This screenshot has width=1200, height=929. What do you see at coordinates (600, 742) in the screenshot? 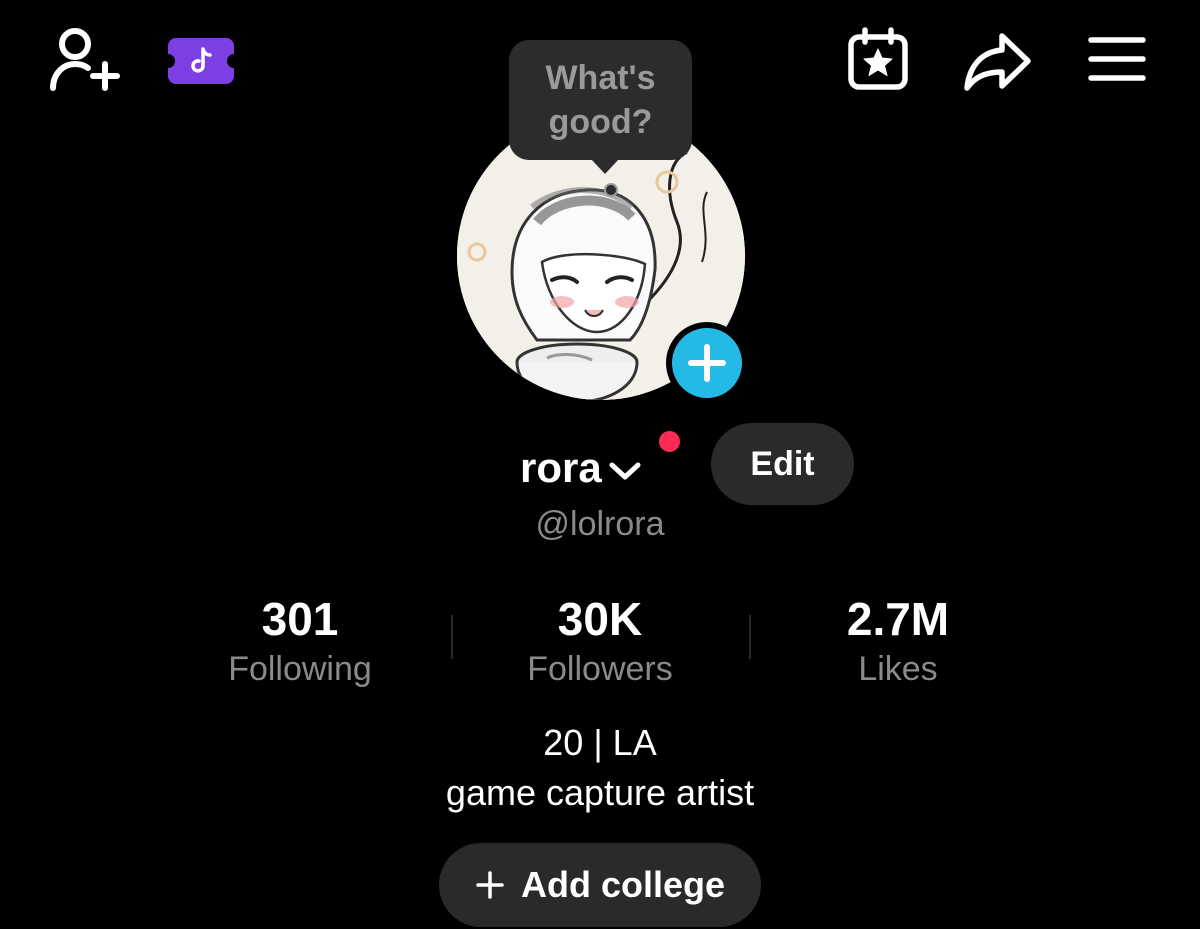
I see `bio-line-1: 20 | LA` at bounding box center [600, 742].